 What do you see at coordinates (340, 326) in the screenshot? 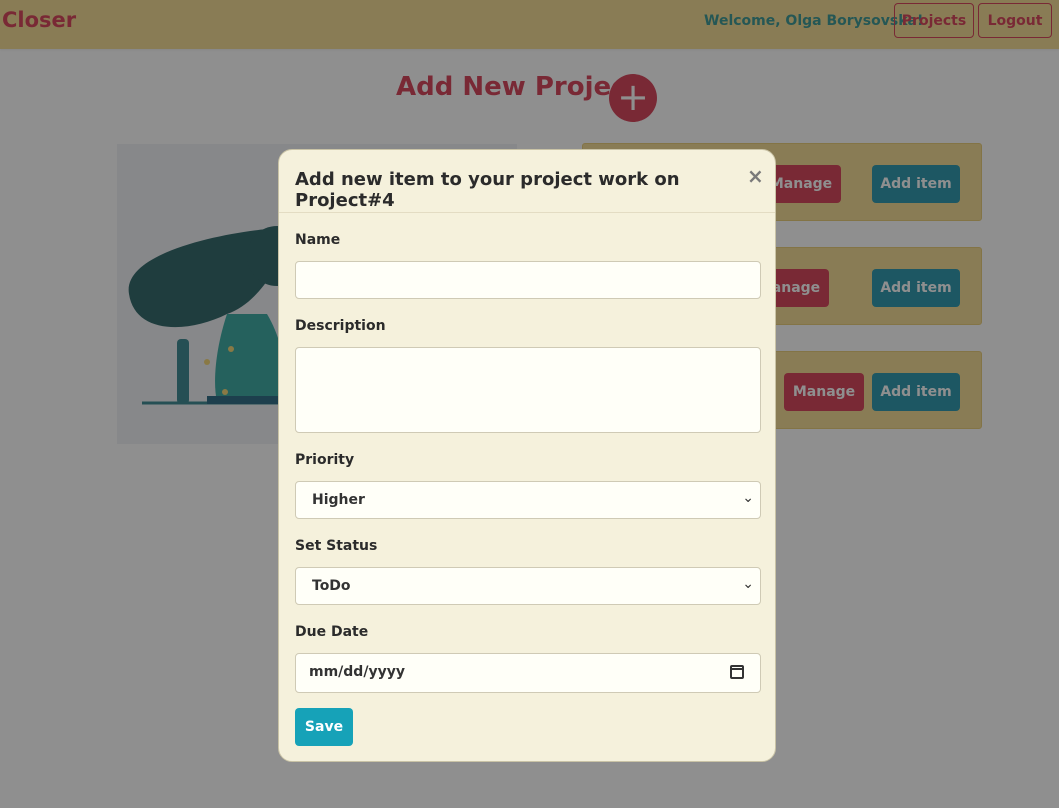
I see `description-label: Description` at bounding box center [340, 326].